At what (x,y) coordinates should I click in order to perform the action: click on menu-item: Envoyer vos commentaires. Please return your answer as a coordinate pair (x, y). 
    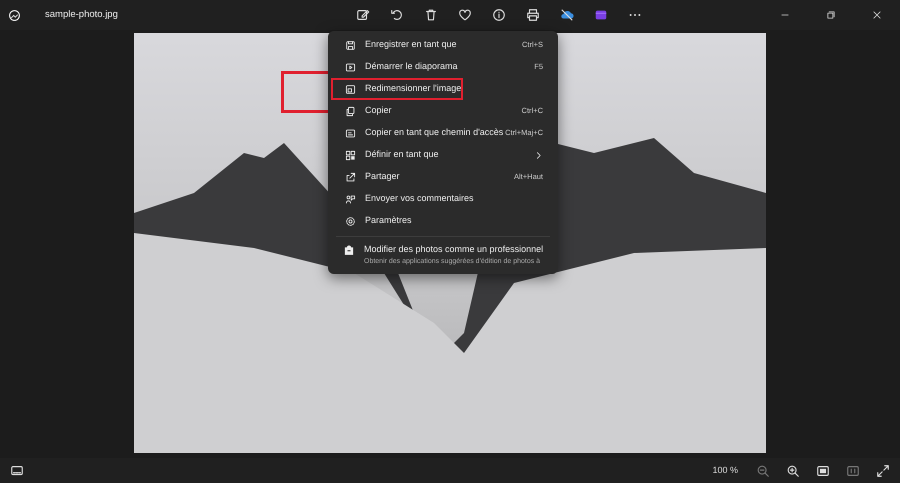
    Looking at the image, I should click on (443, 199).